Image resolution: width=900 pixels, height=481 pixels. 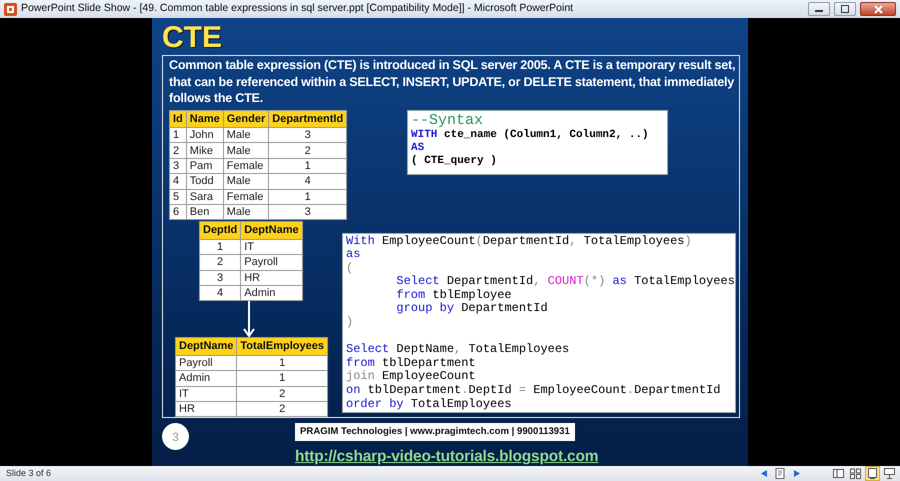 What do you see at coordinates (205, 150) in the screenshot?
I see `table-cell: Mike` at bounding box center [205, 150].